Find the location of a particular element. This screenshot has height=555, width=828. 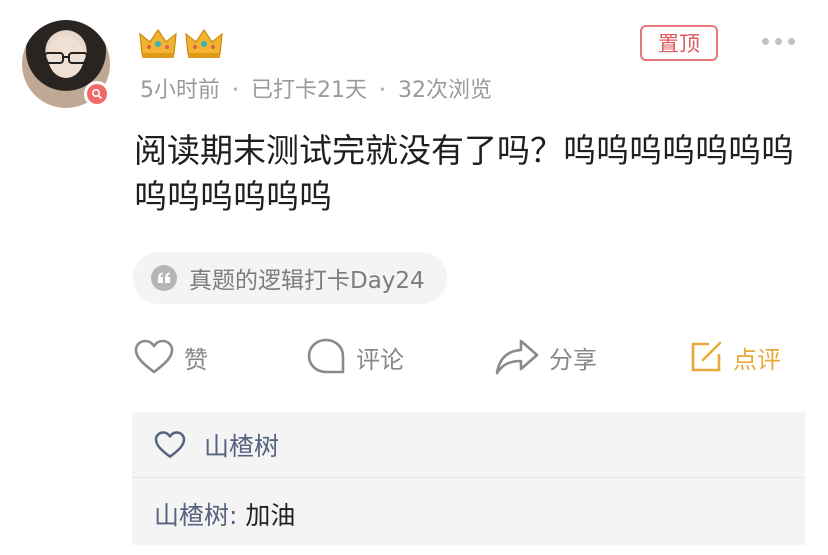

review-label: 点评 is located at coordinates (757, 359).